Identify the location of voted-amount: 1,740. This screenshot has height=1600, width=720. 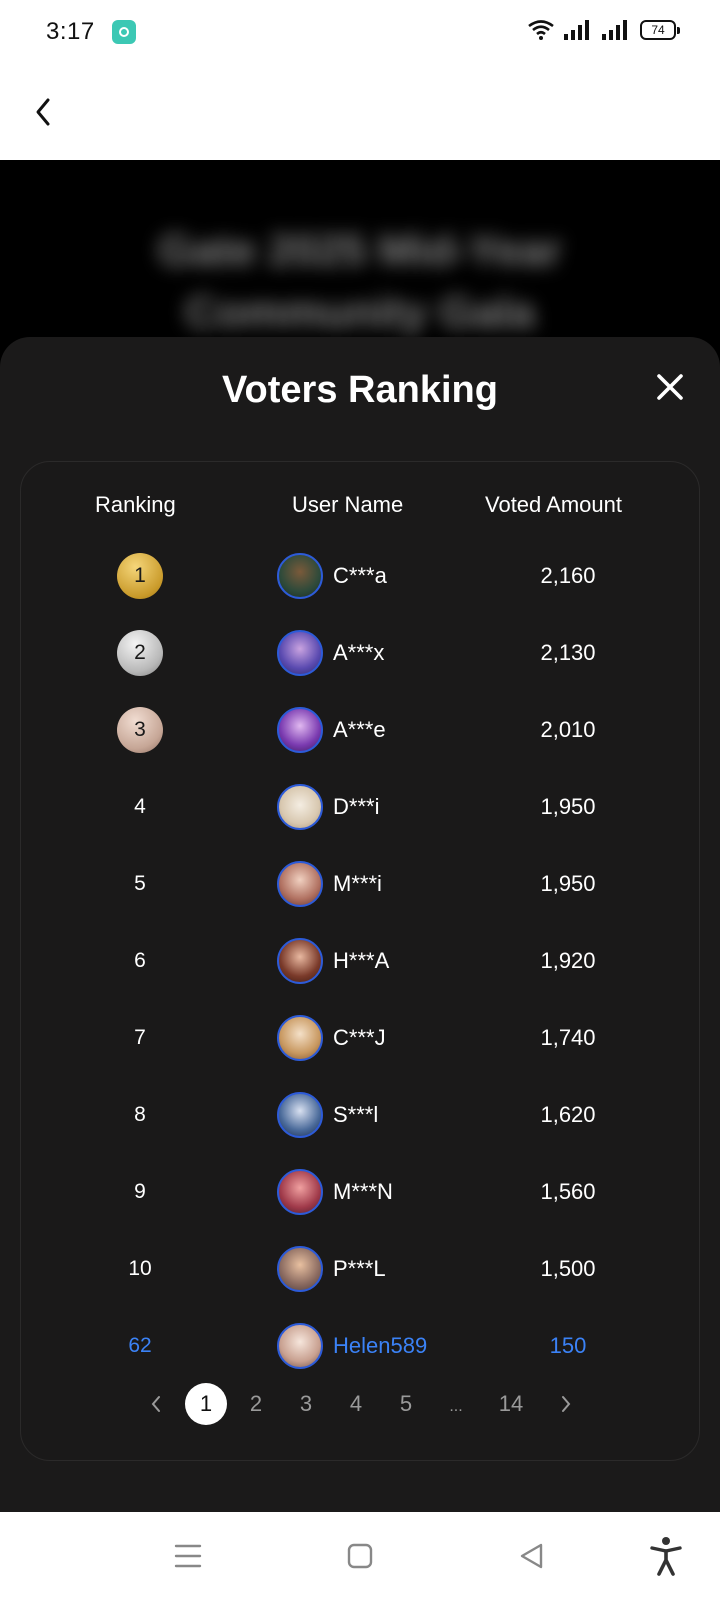
(568, 1037).